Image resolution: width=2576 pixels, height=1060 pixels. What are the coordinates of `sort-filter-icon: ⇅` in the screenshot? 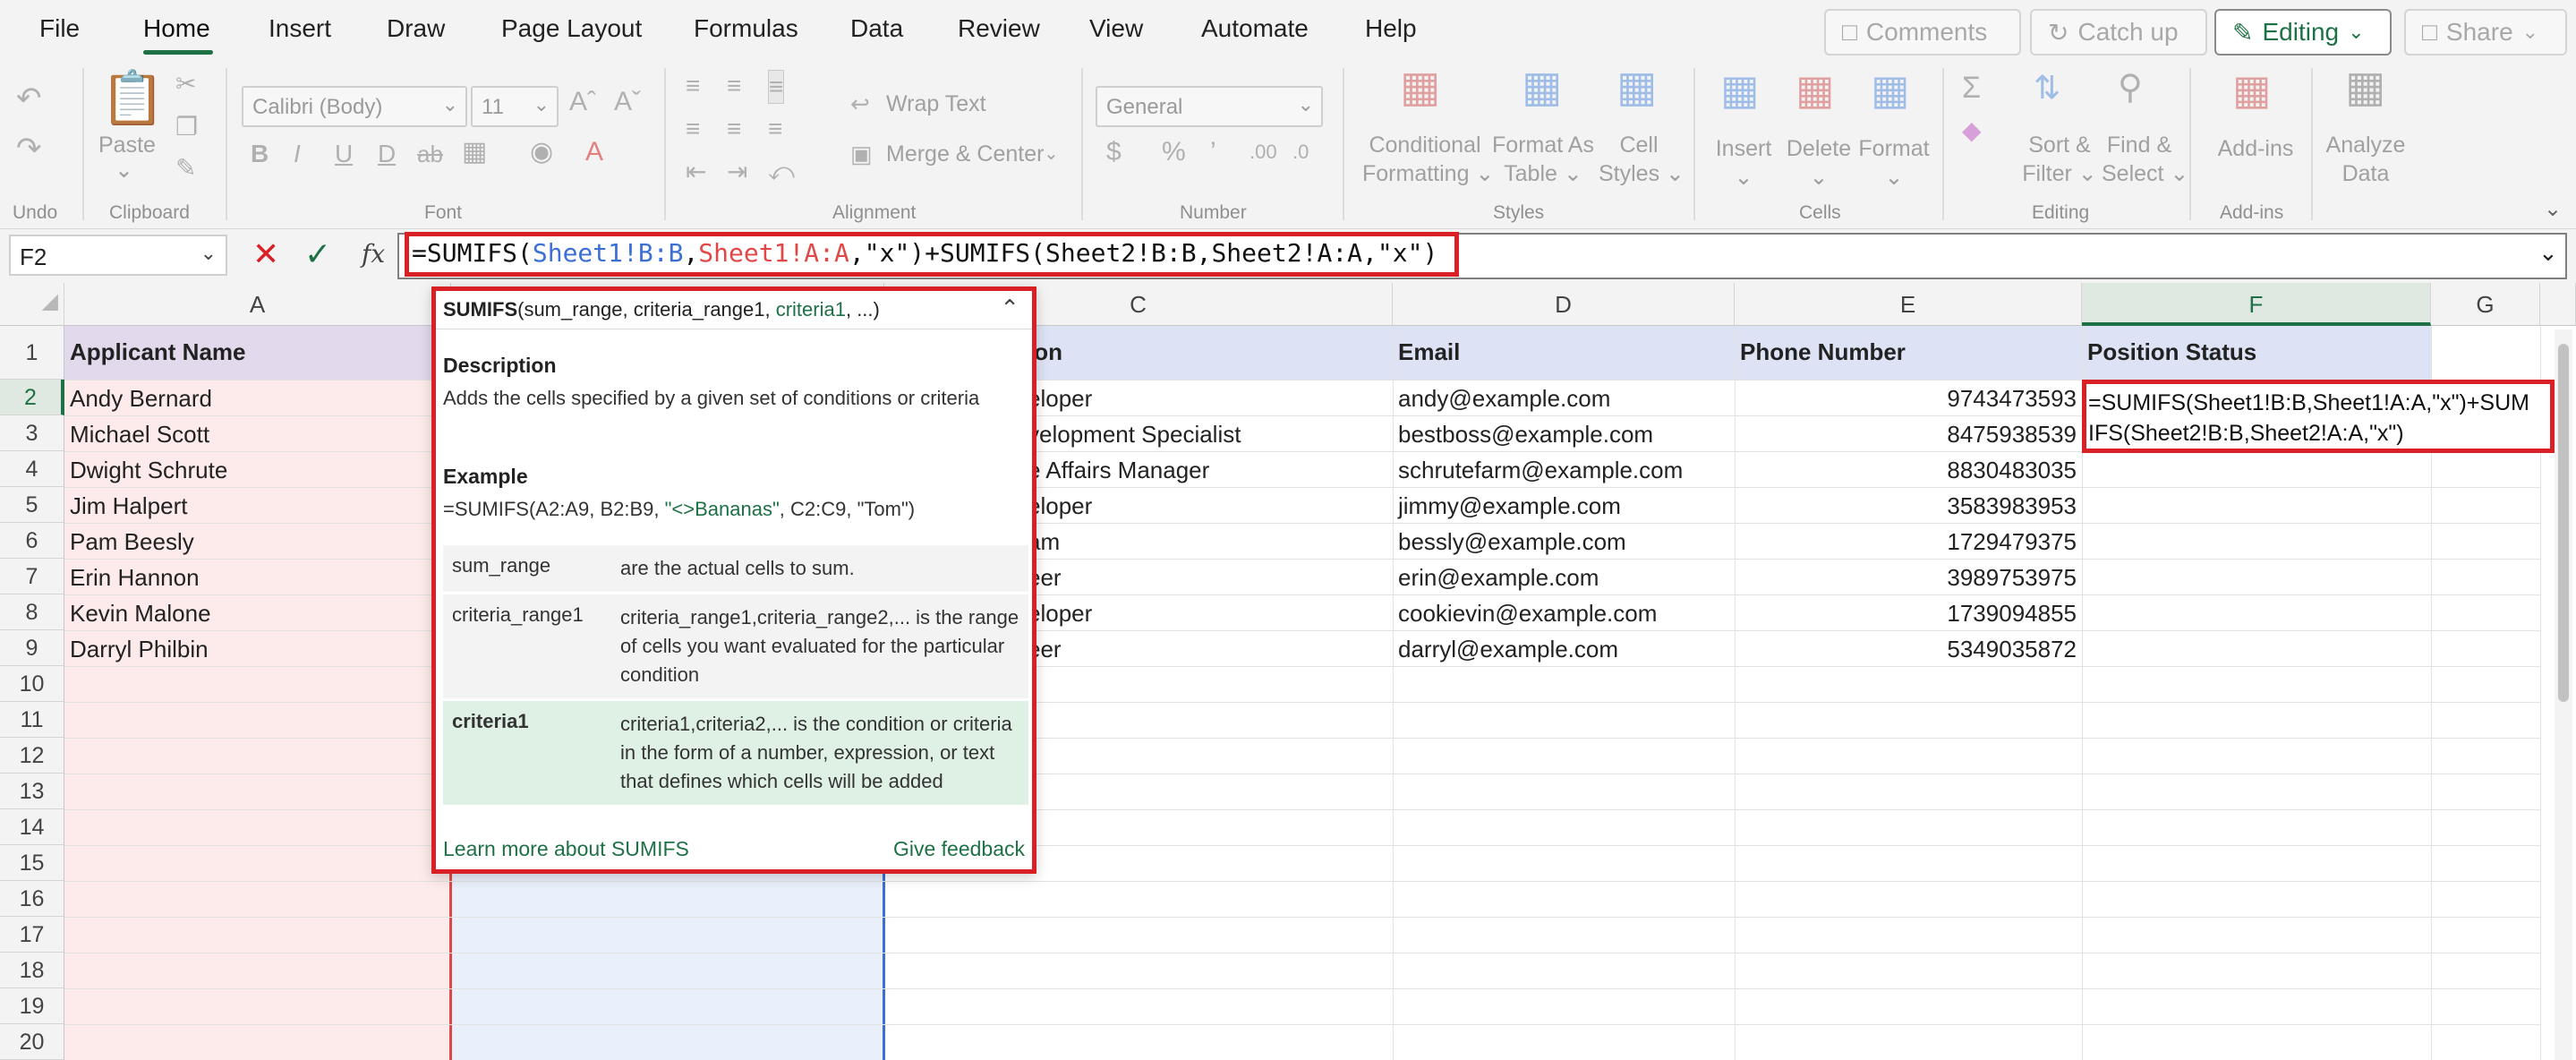 It's located at (2047, 88).